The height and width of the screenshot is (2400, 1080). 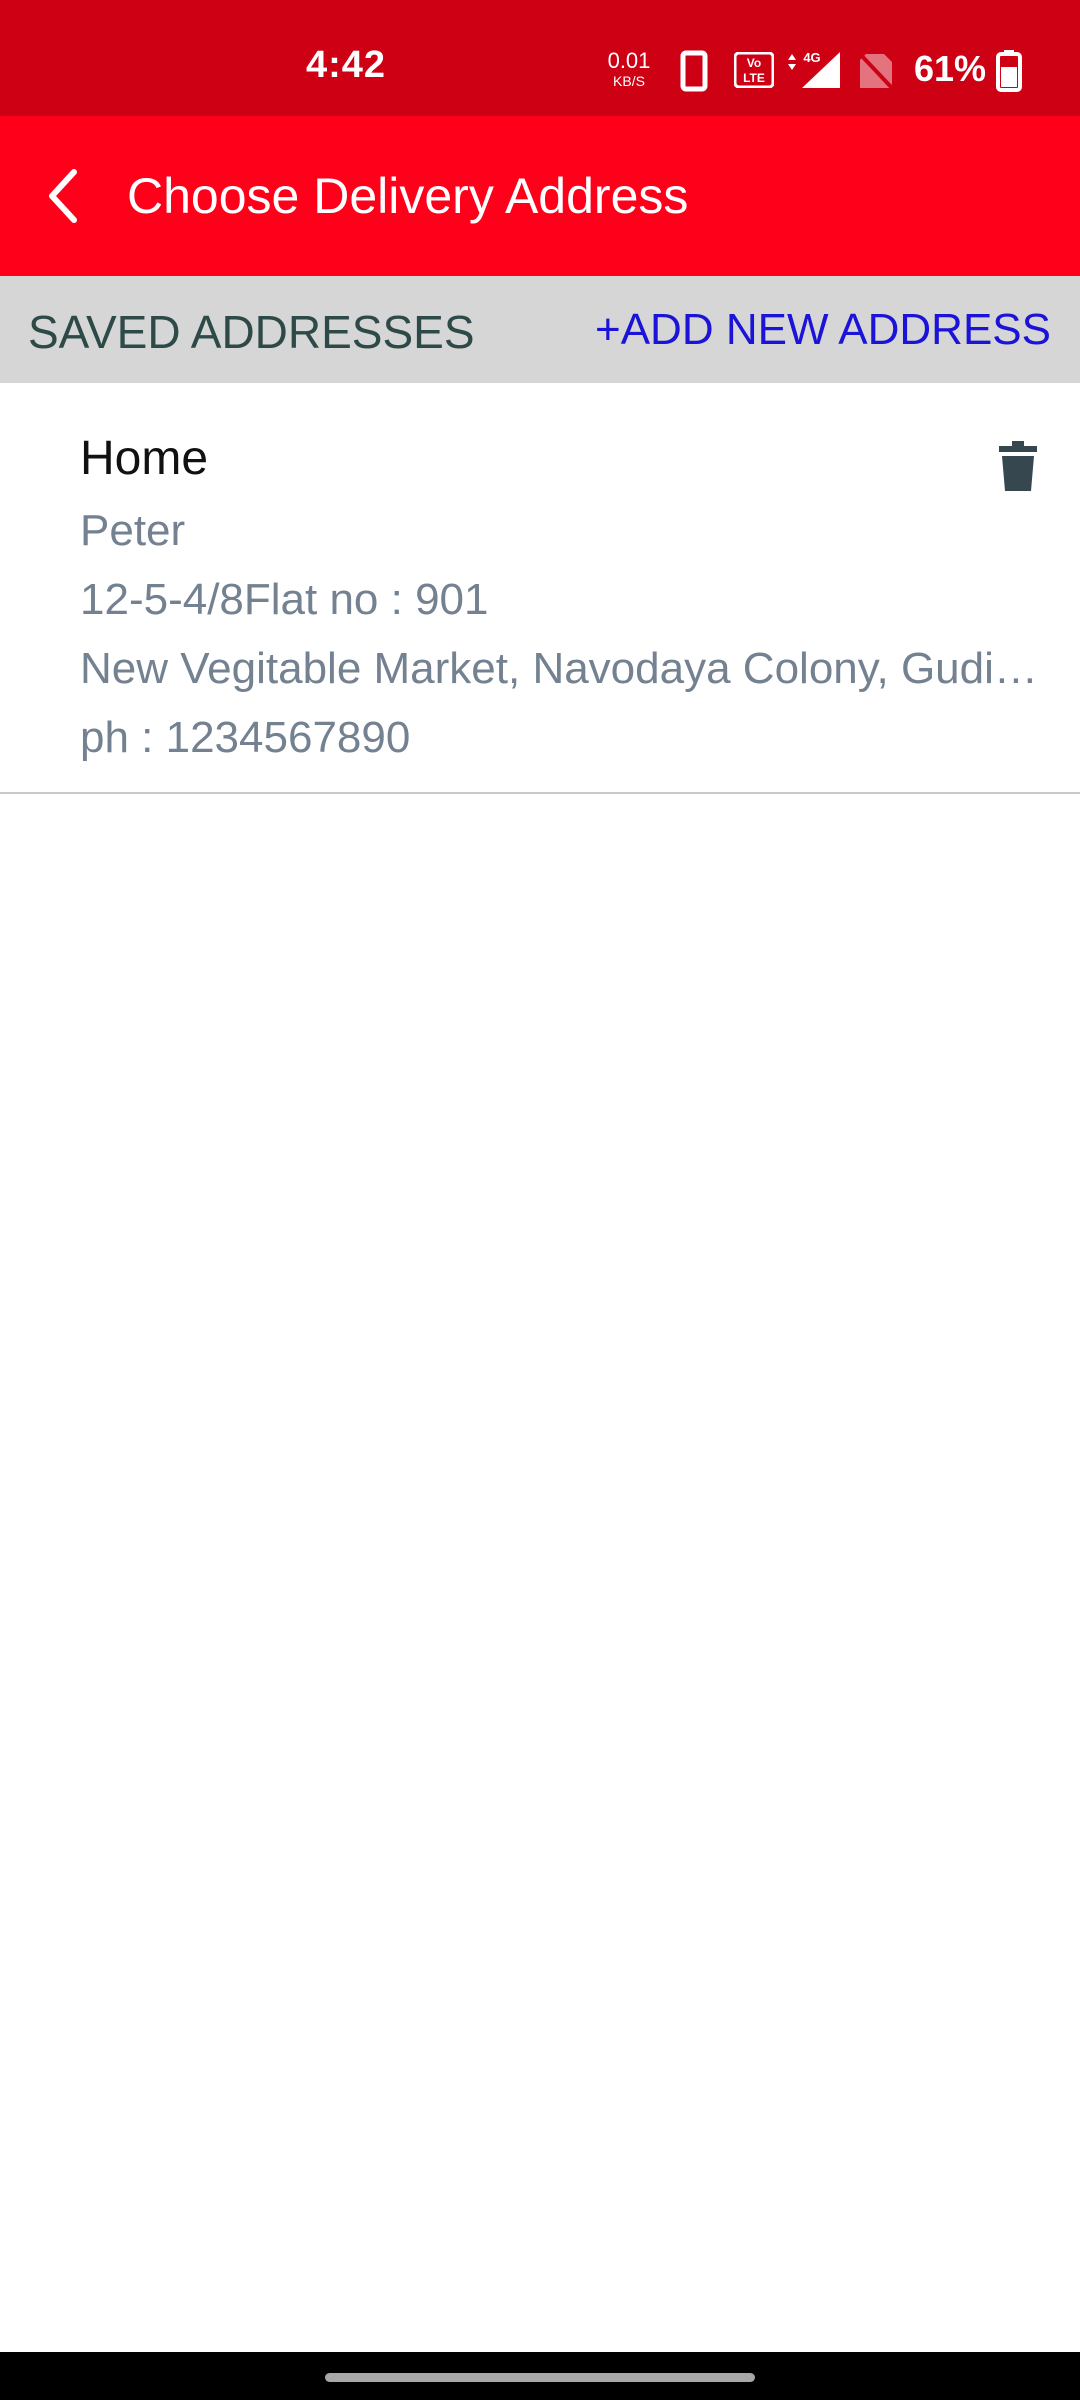 I want to click on network-speed-value: 0.01, so click(x=629, y=60).